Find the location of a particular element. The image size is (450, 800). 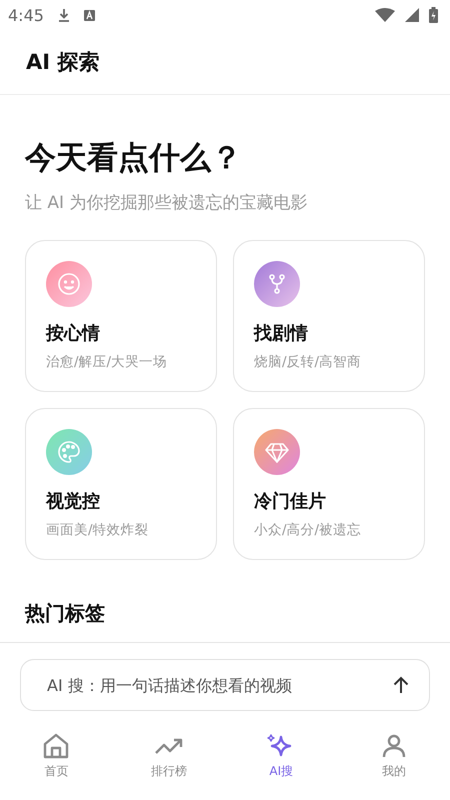

hero-subtitle: 让 AI 为你挖掘那些被遗忘的宝藏电影 is located at coordinates (166, 203).